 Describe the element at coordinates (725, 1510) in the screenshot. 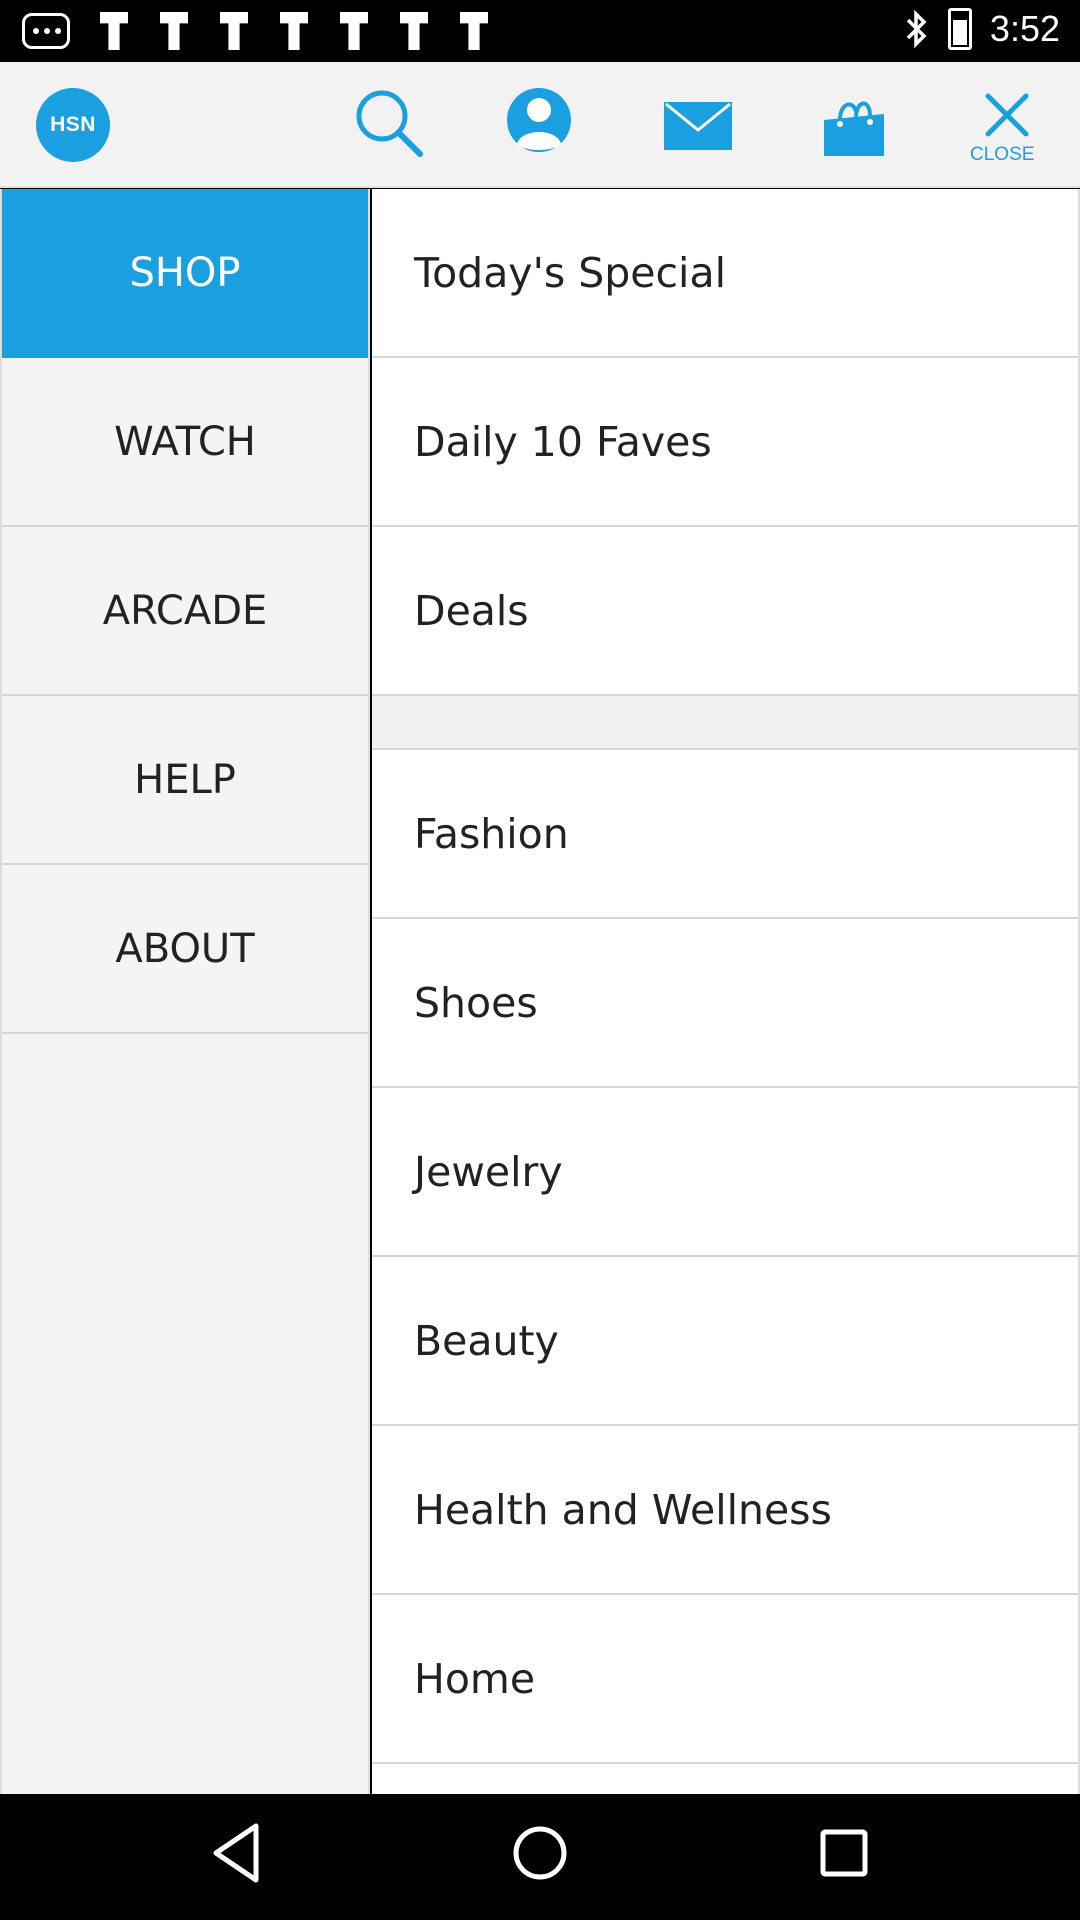

I see `submenu-item-health-and-wellness: Health and Wellness` at that location.